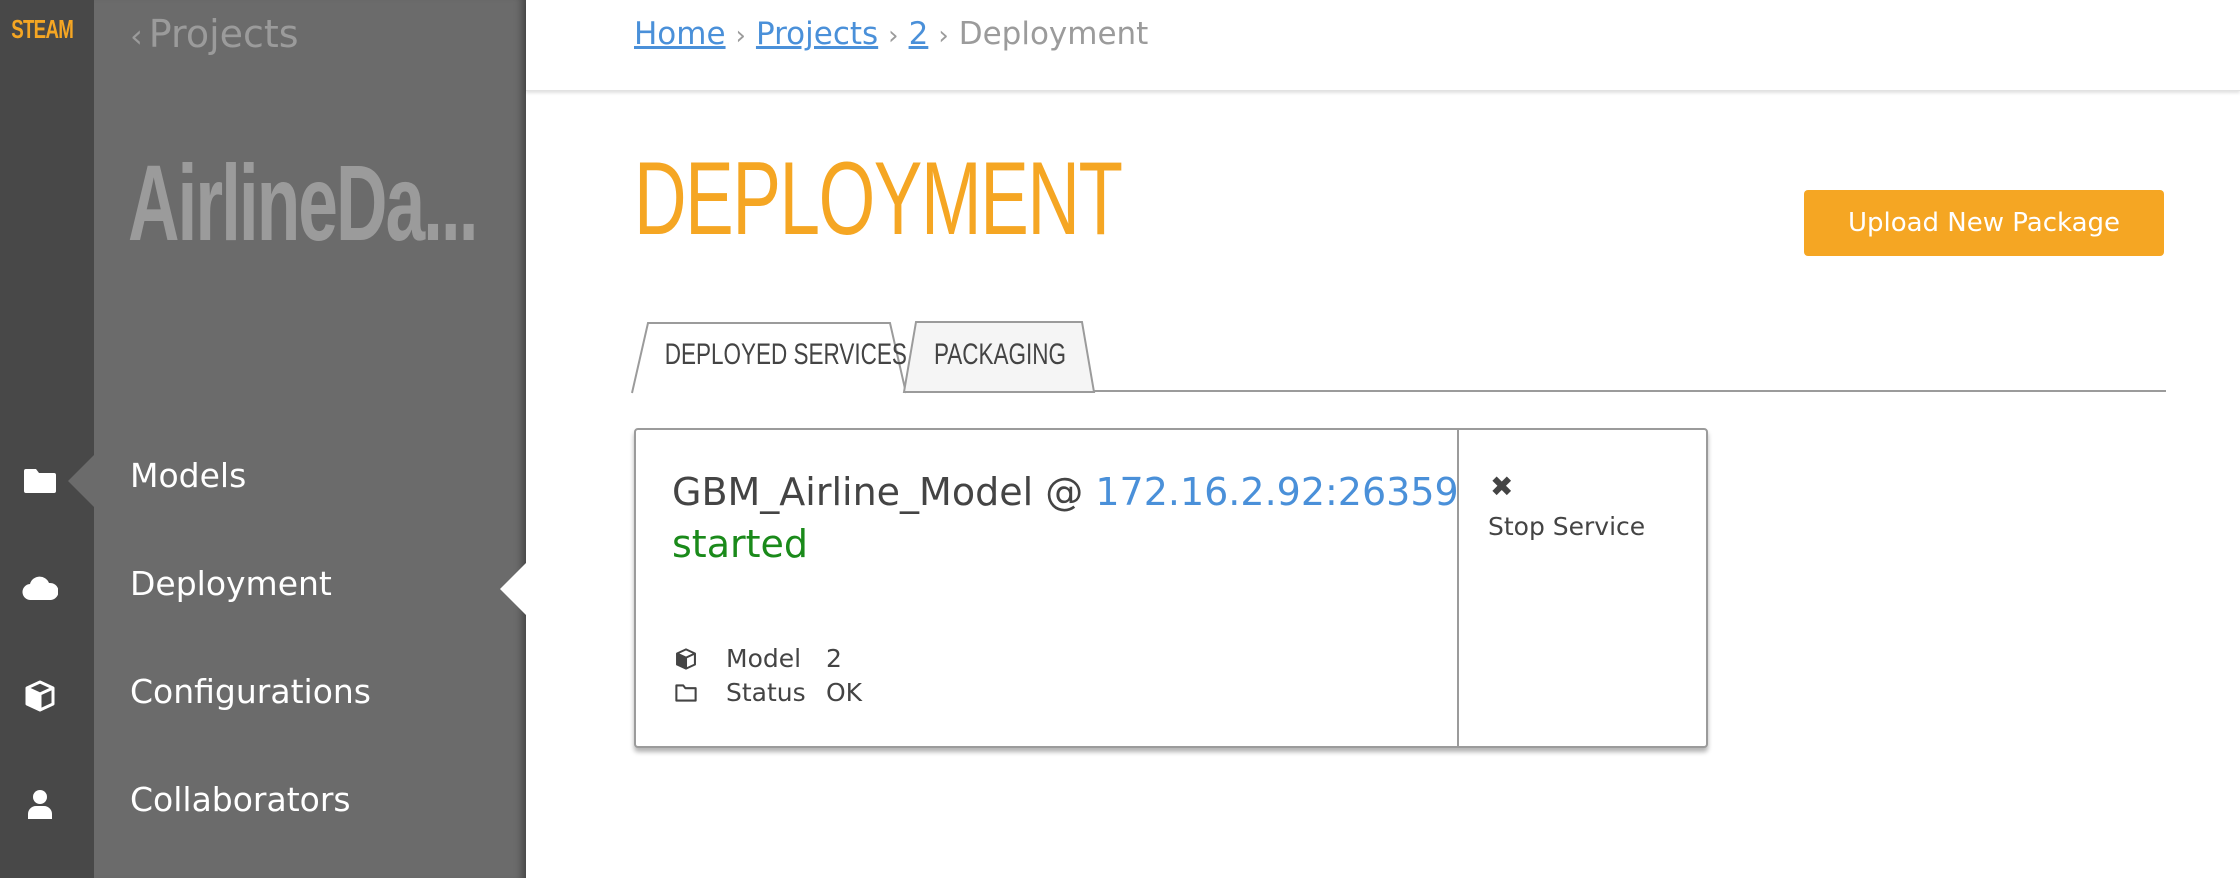  Describe the element at coordinates (1984, 223) in the screenshot. I see `upload-new-package-button: Upload New Package` at that location.